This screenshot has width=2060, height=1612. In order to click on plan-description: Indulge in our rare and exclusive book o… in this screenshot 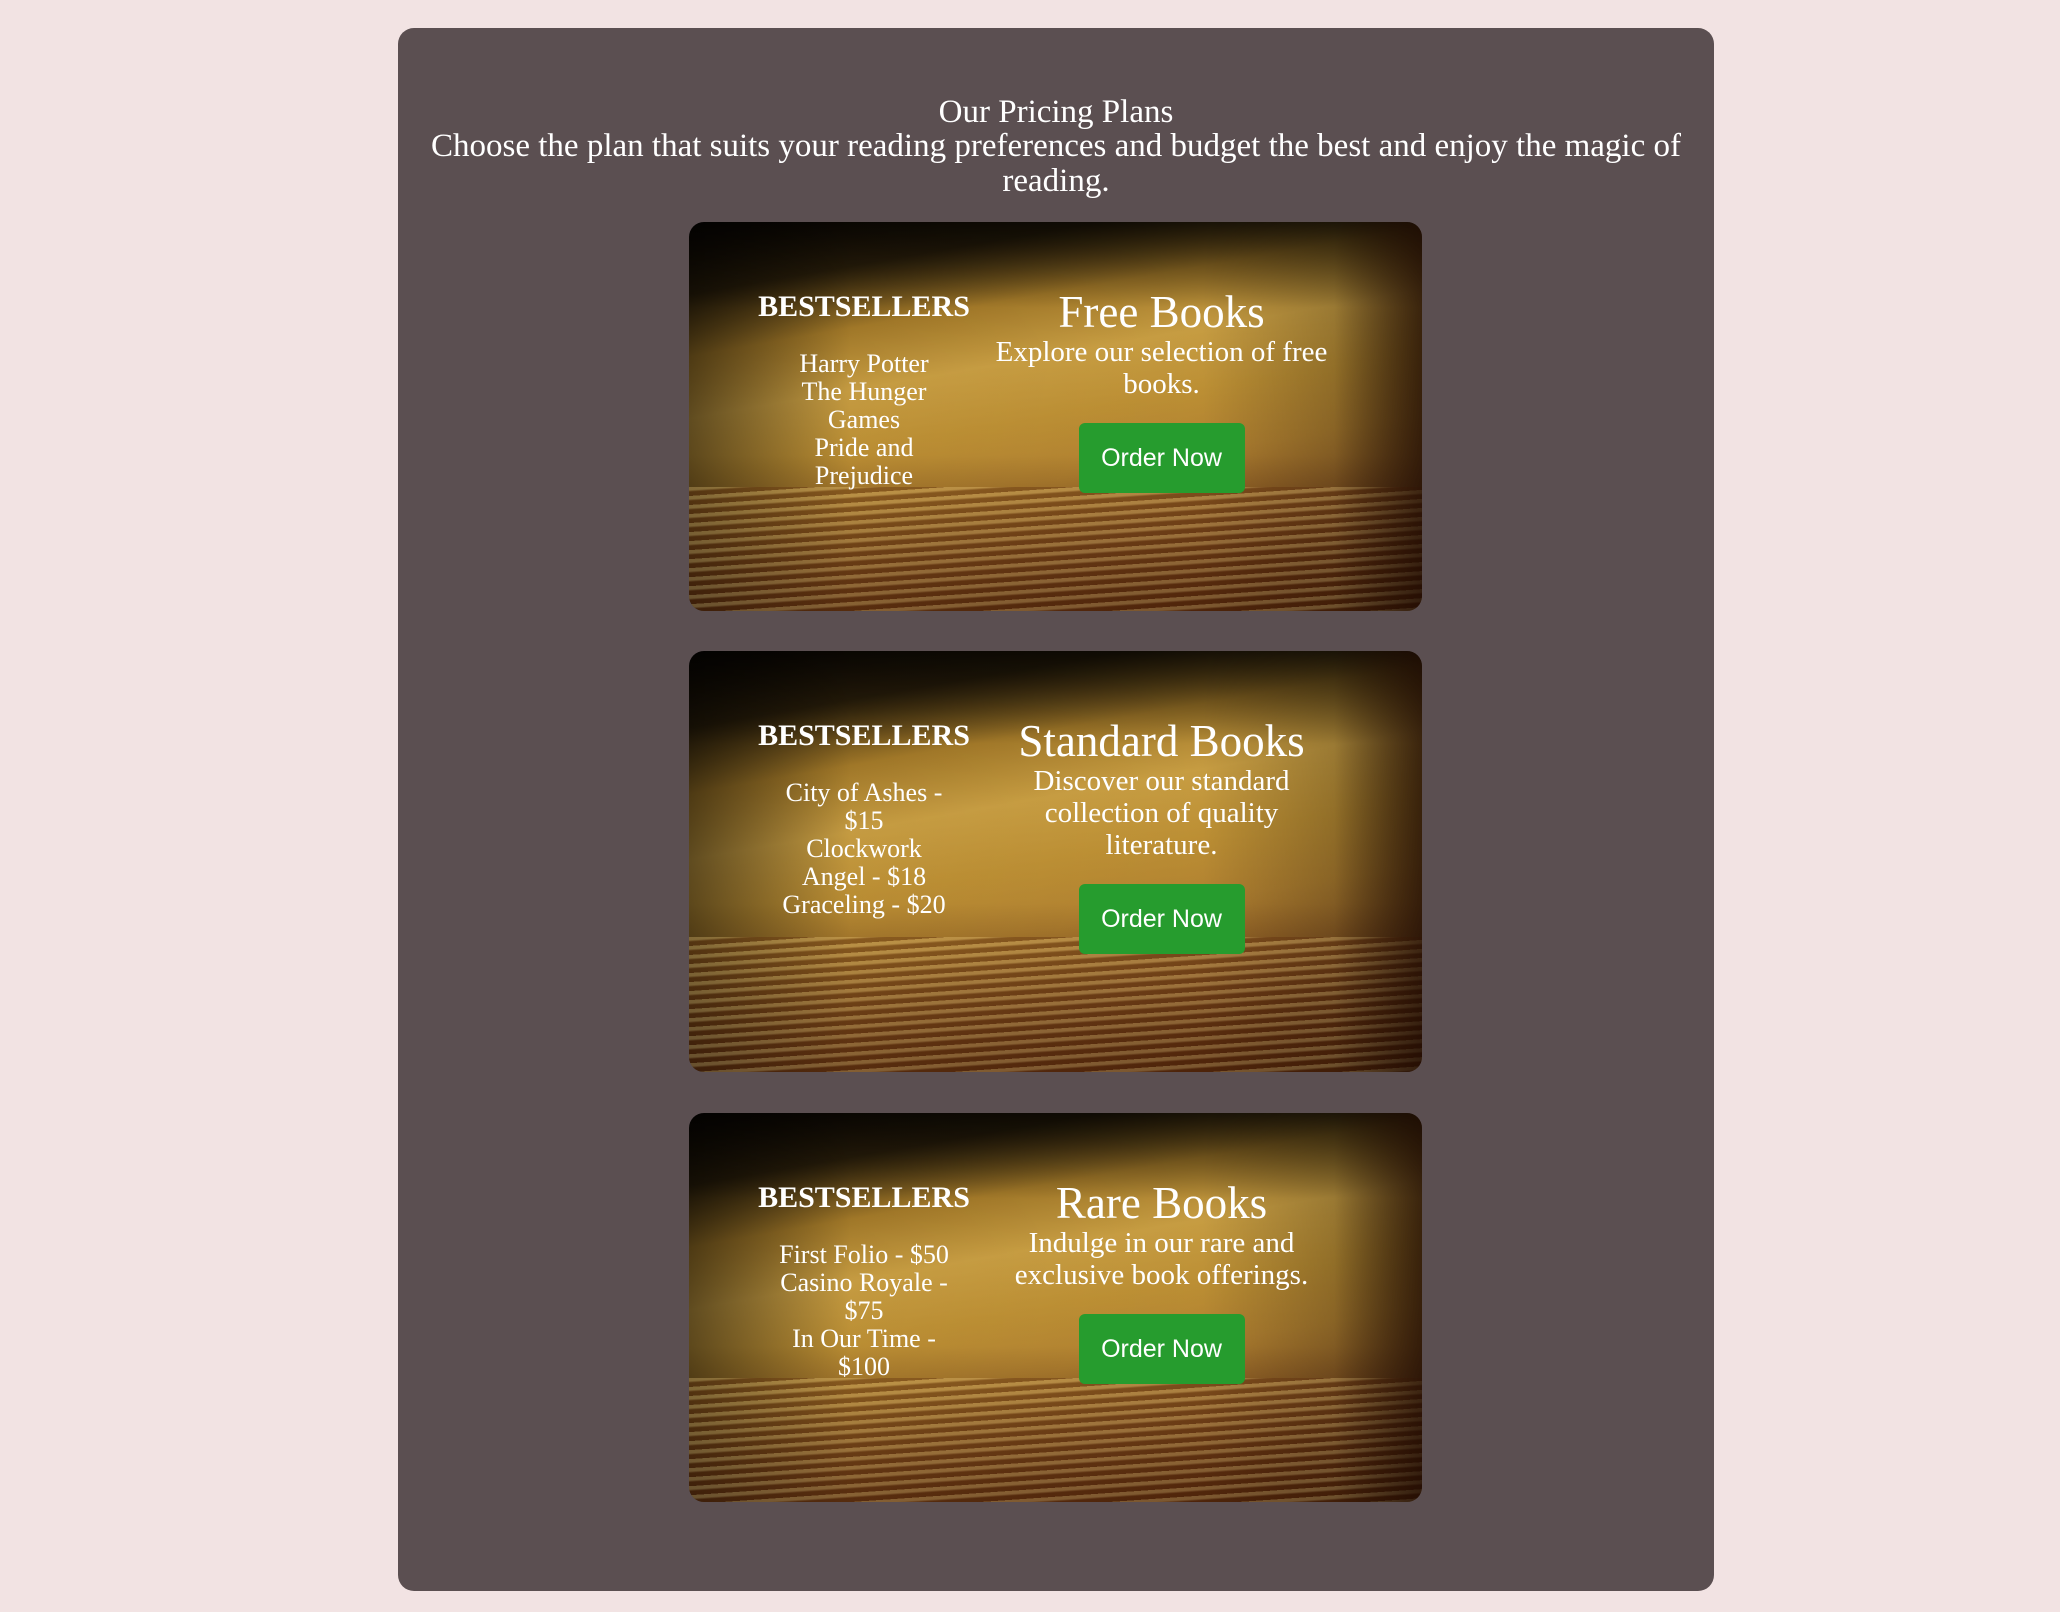, I will do `click(1161, 1259)`.